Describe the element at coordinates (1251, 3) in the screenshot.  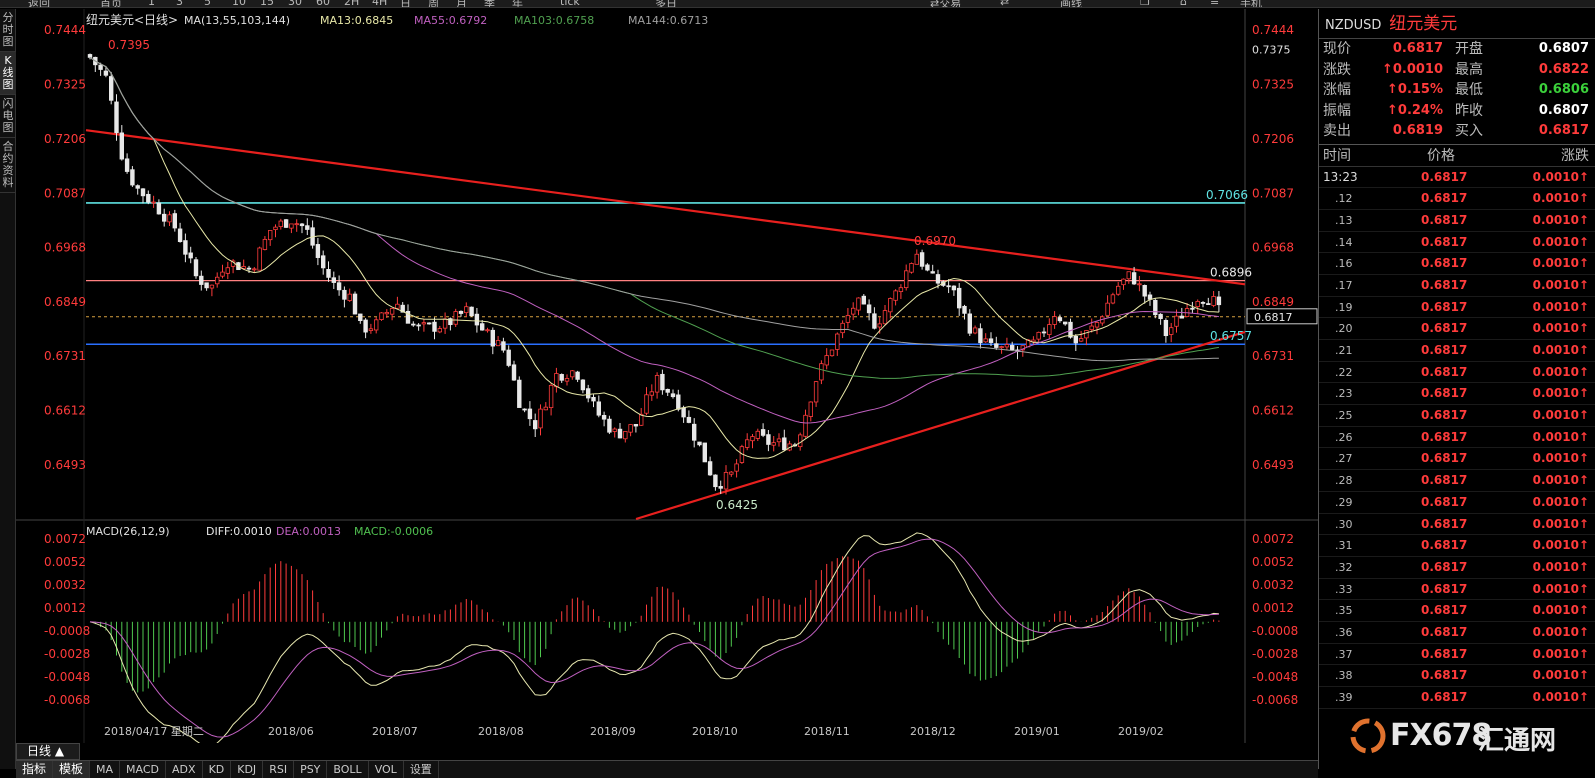
I see `toolbar-item: 手机` at that location.